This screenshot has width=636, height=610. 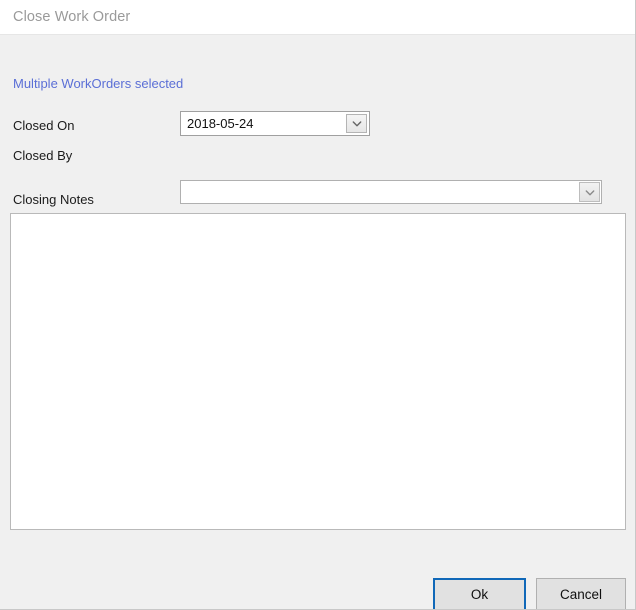 I want to click on closed-on-value: 2018-05-24, so click(x=263, y=123).